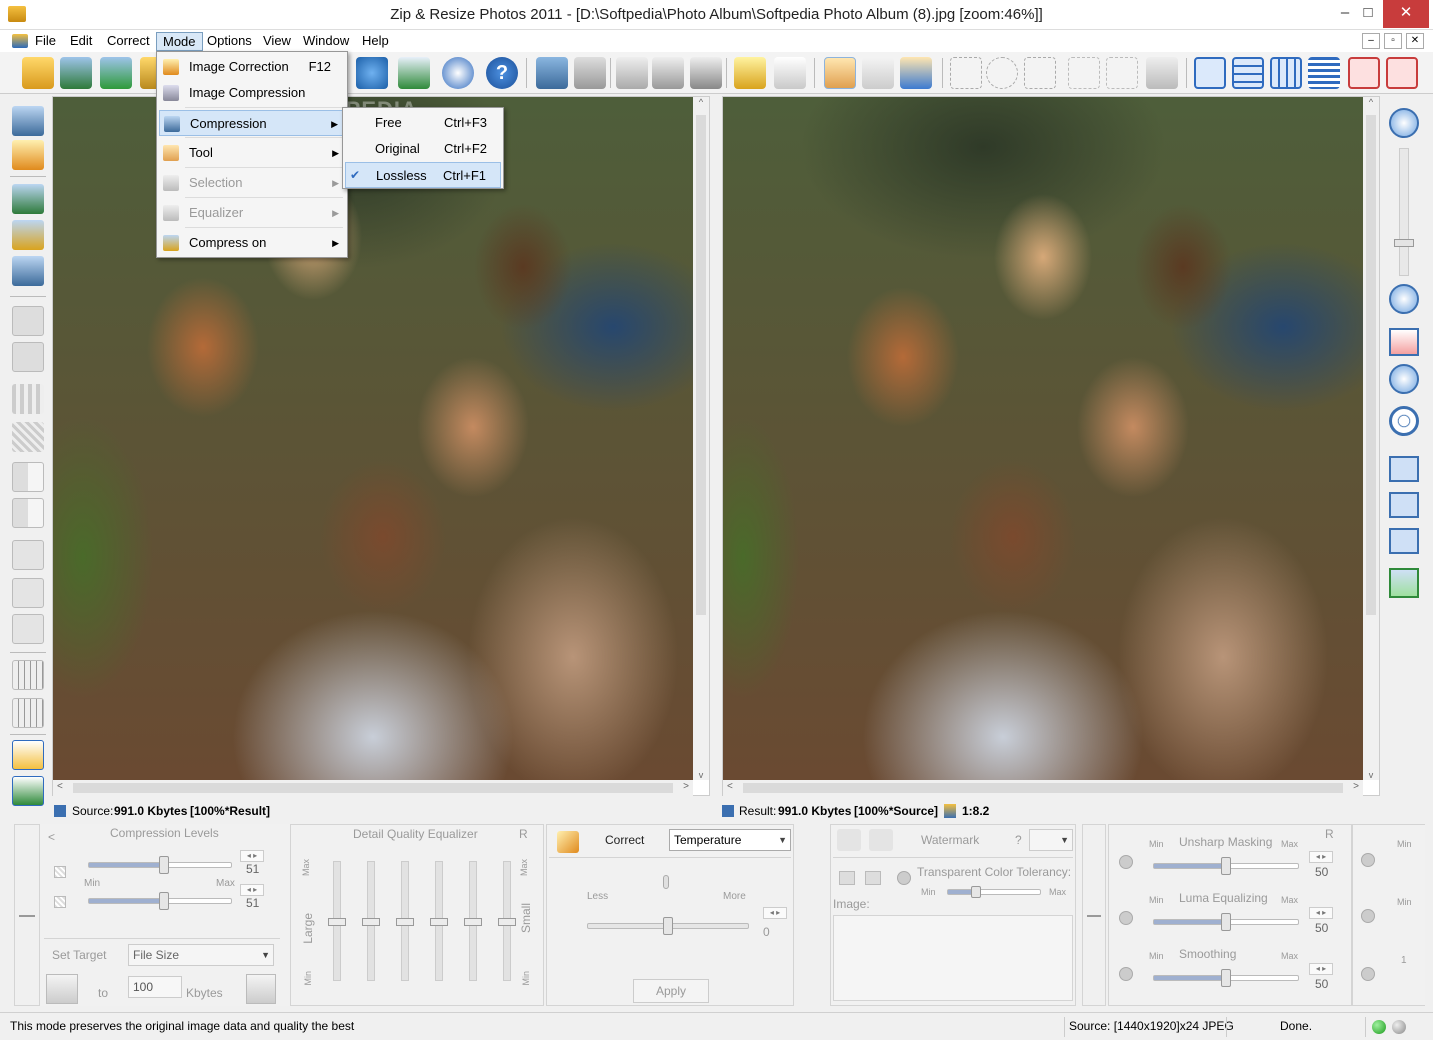 Image resolution: width=1433 pixels, height=1040 pixels. Describe the element at coordinates (28, 629) in the screenshot. I see `layout-c-icon` at that location.